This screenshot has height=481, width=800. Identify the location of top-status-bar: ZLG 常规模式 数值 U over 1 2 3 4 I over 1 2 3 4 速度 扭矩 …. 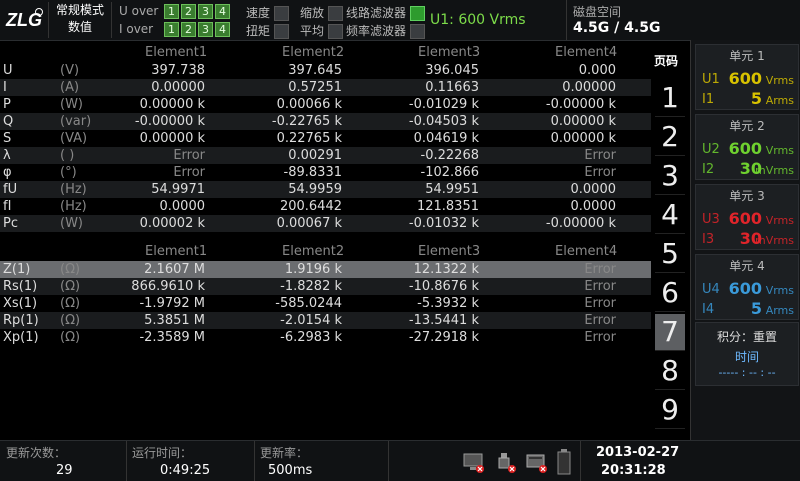
(400, 20).